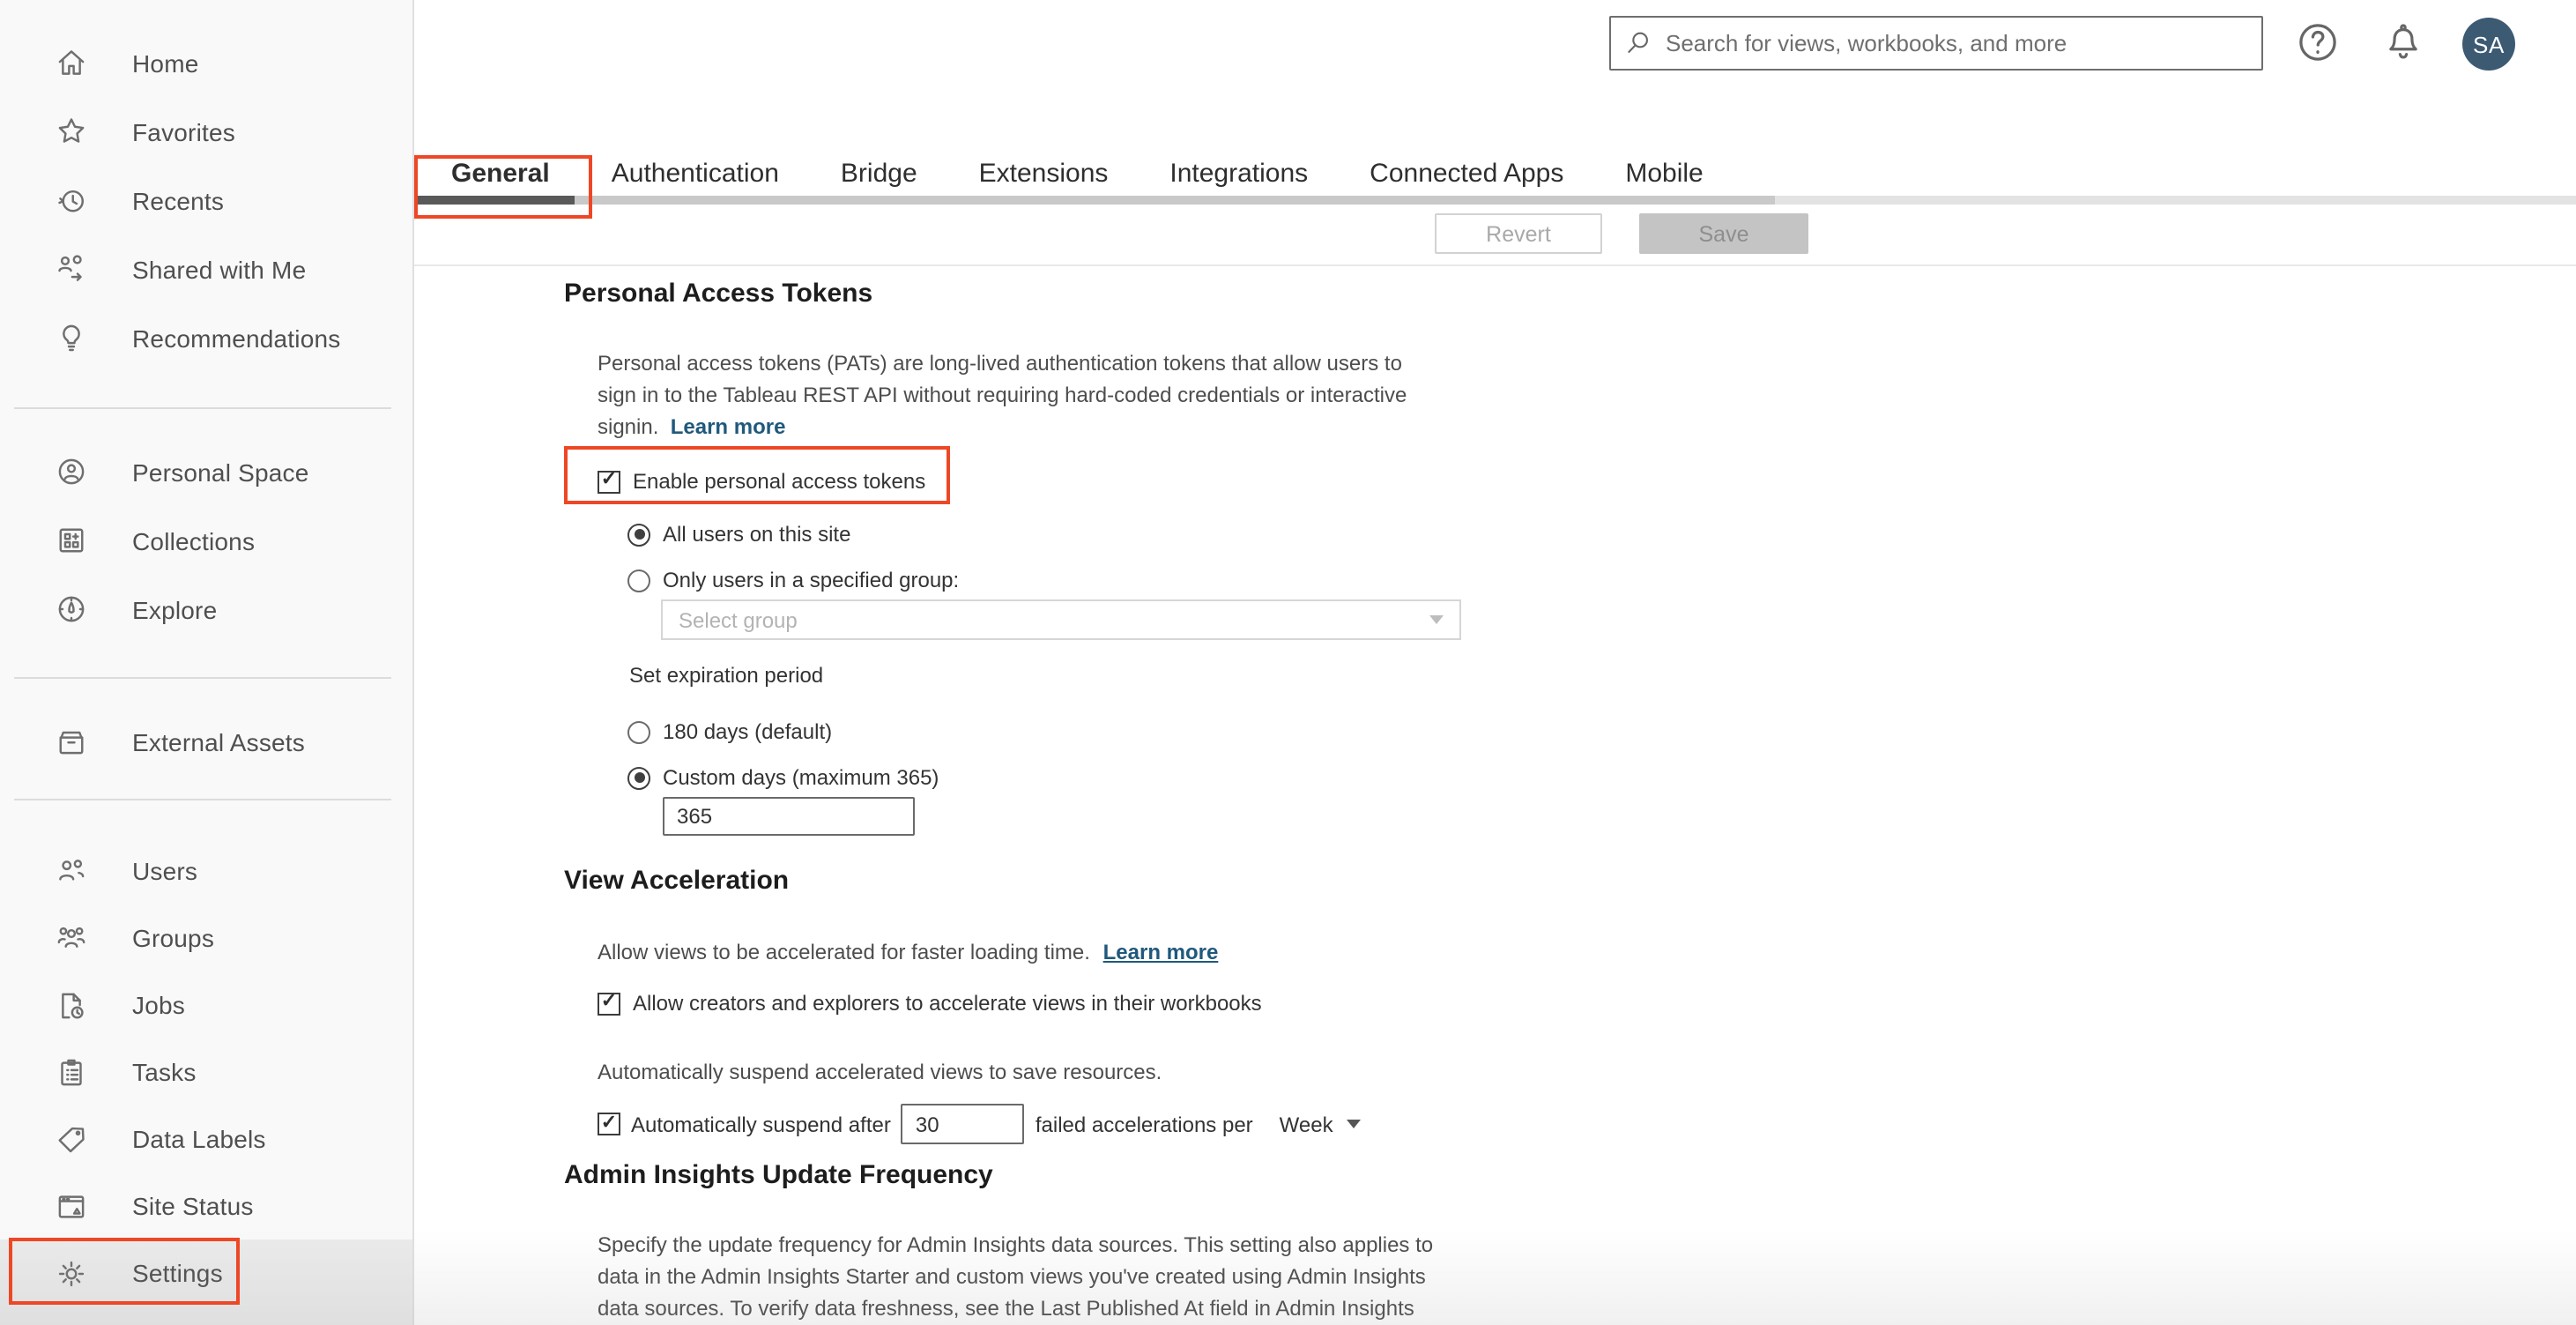  What do you see at coordinates (71, 936) in the screenshot?
I see `groups-icon` at bounding box center [71, 936].